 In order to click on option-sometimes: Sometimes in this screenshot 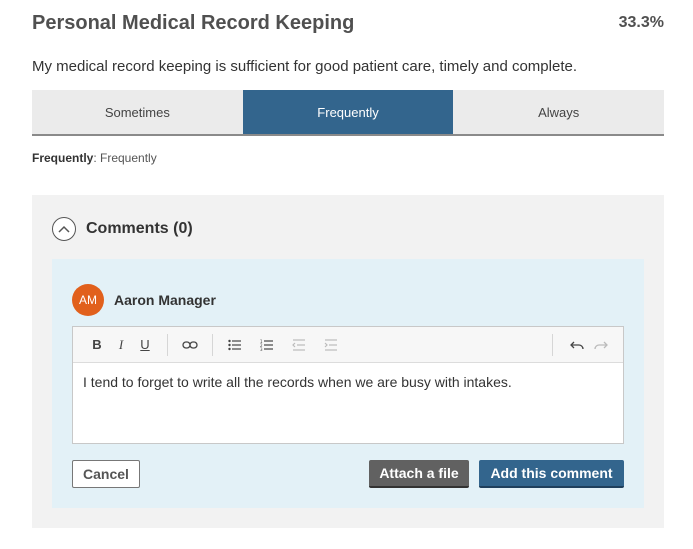, I will do `click(137, 112)`.